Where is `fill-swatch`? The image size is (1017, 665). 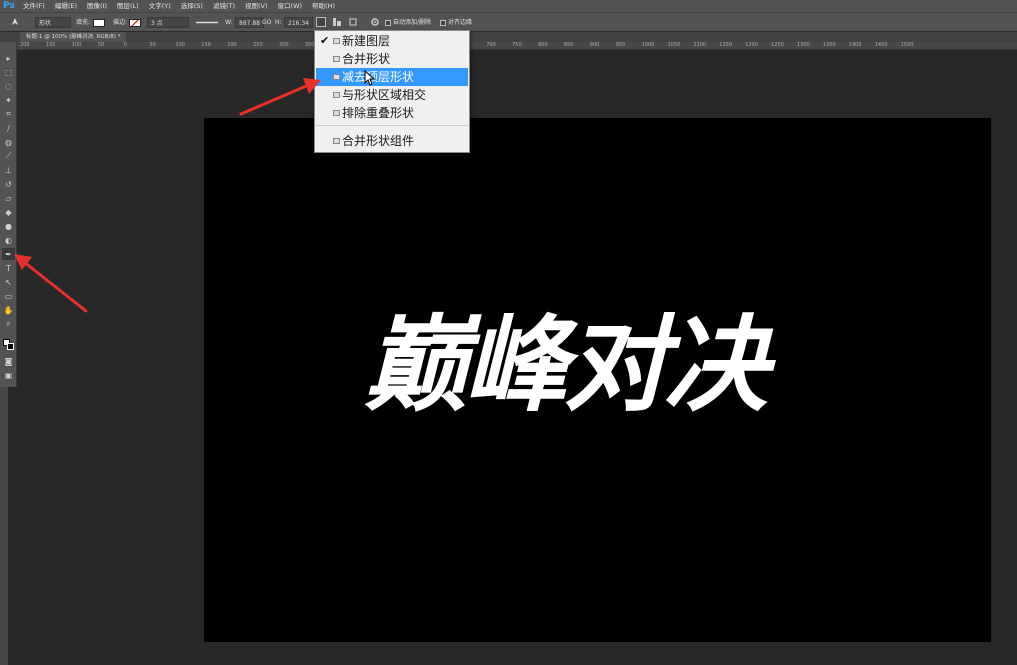
fill-swatch is located at coordinates (99, 22).